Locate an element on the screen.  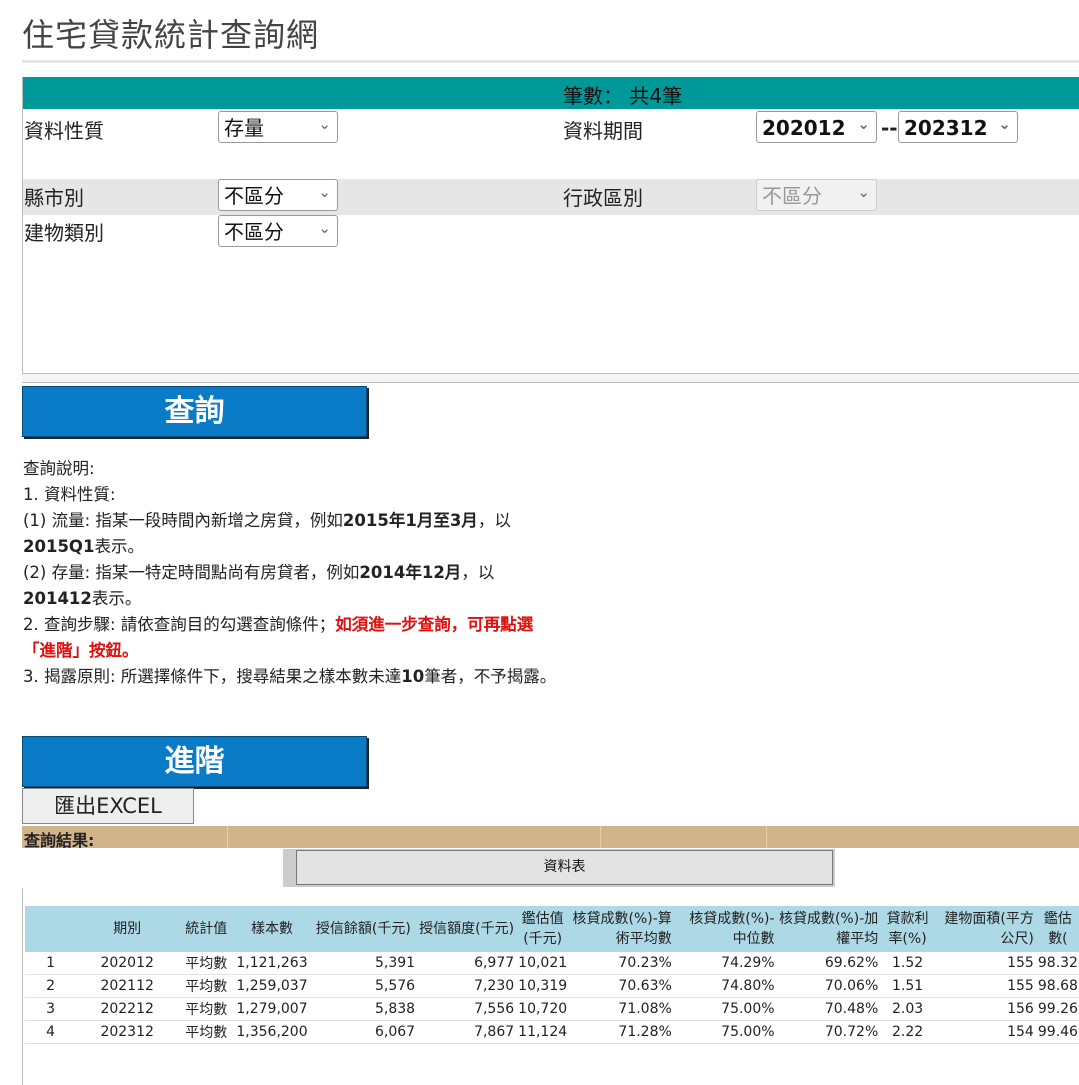
data-table-tab: 資料表 is located at coordinates (559, 868).